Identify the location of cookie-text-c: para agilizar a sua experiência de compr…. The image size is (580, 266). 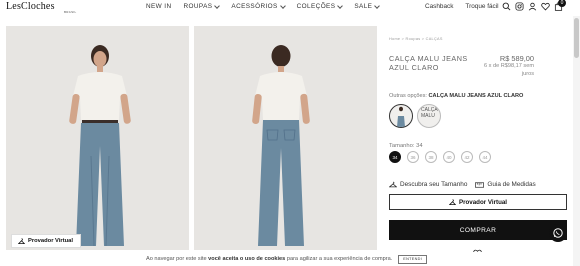
(339, 259).